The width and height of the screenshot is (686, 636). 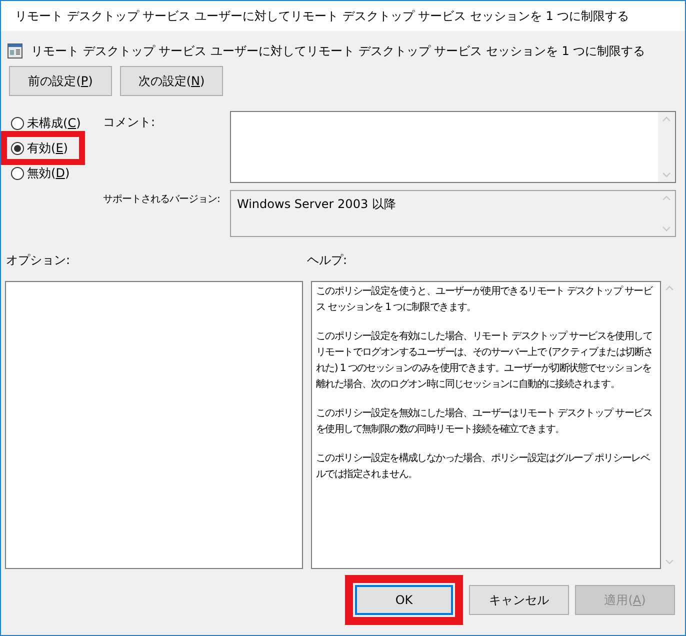 I want to click on options-label: オプション:, so click(x=38, y=260).